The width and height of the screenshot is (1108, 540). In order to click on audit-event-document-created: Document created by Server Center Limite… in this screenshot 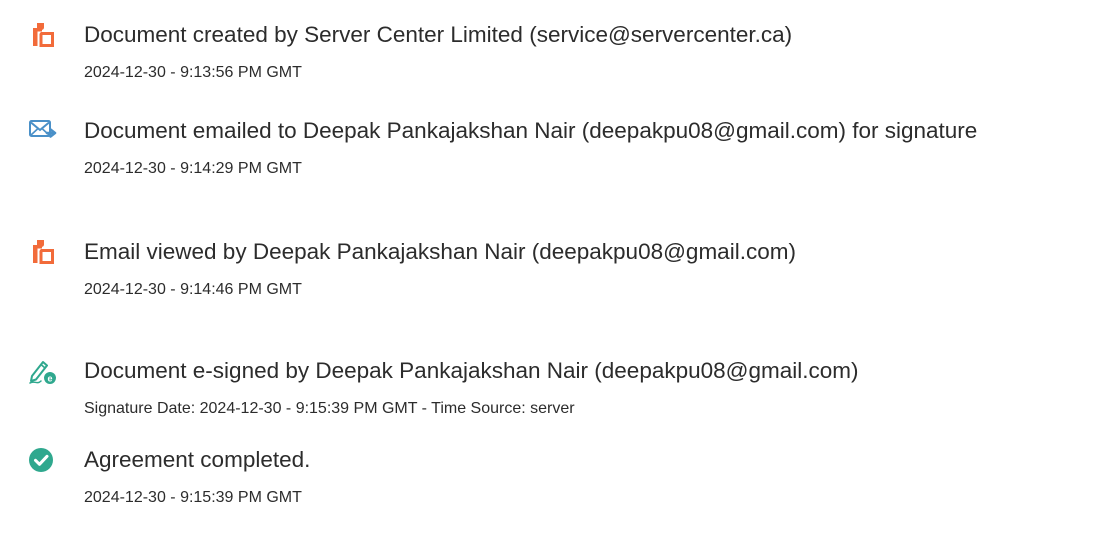, I will do `click(568, 55)`.